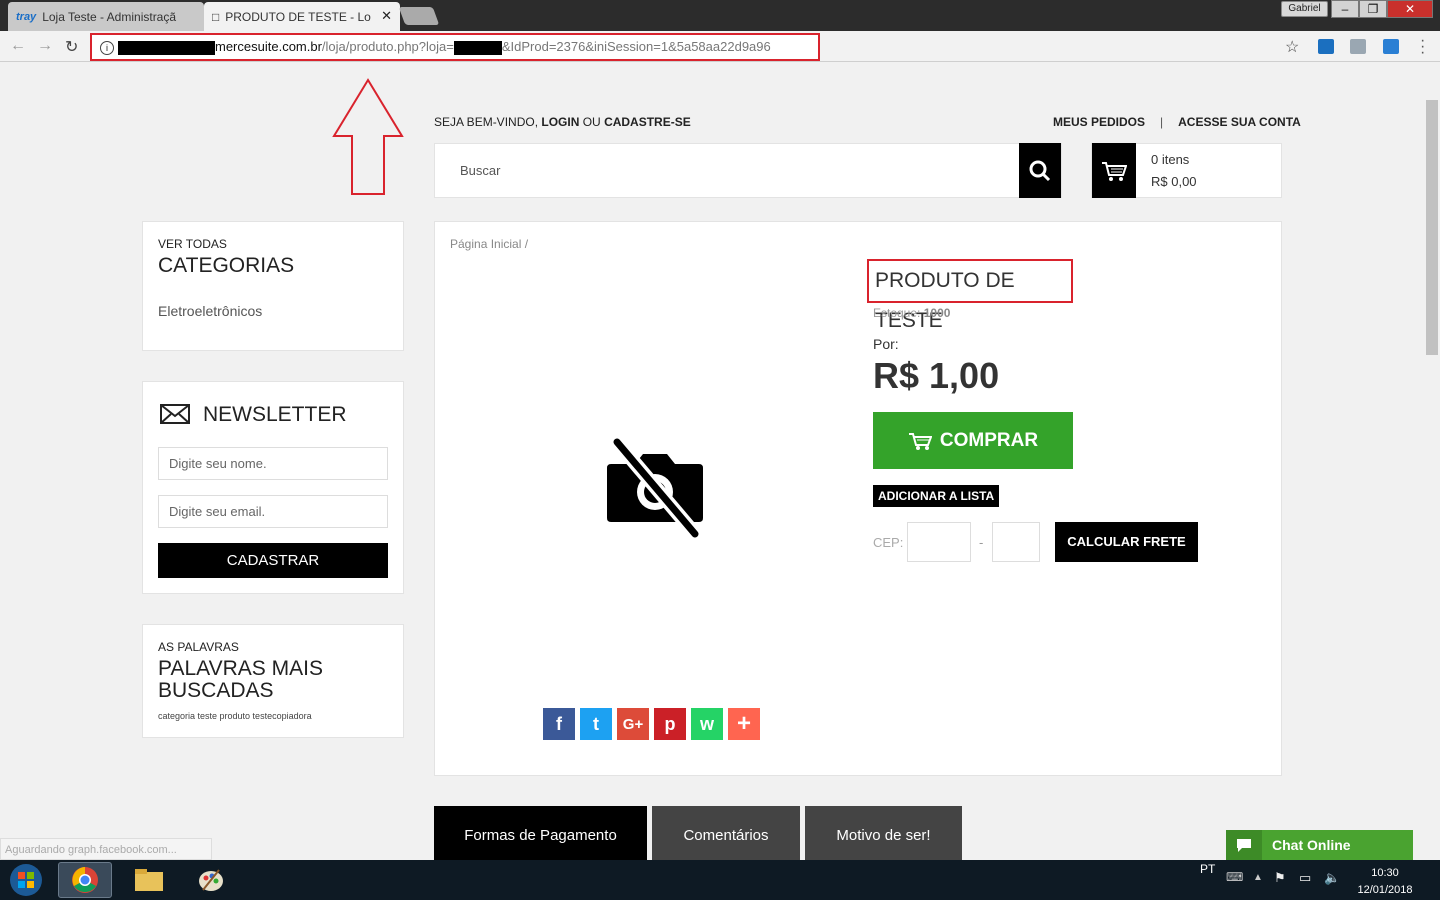 The height and width of the screenshot is (900, 1440). I want to click on network-icon: ▭, so click(1305, 878).